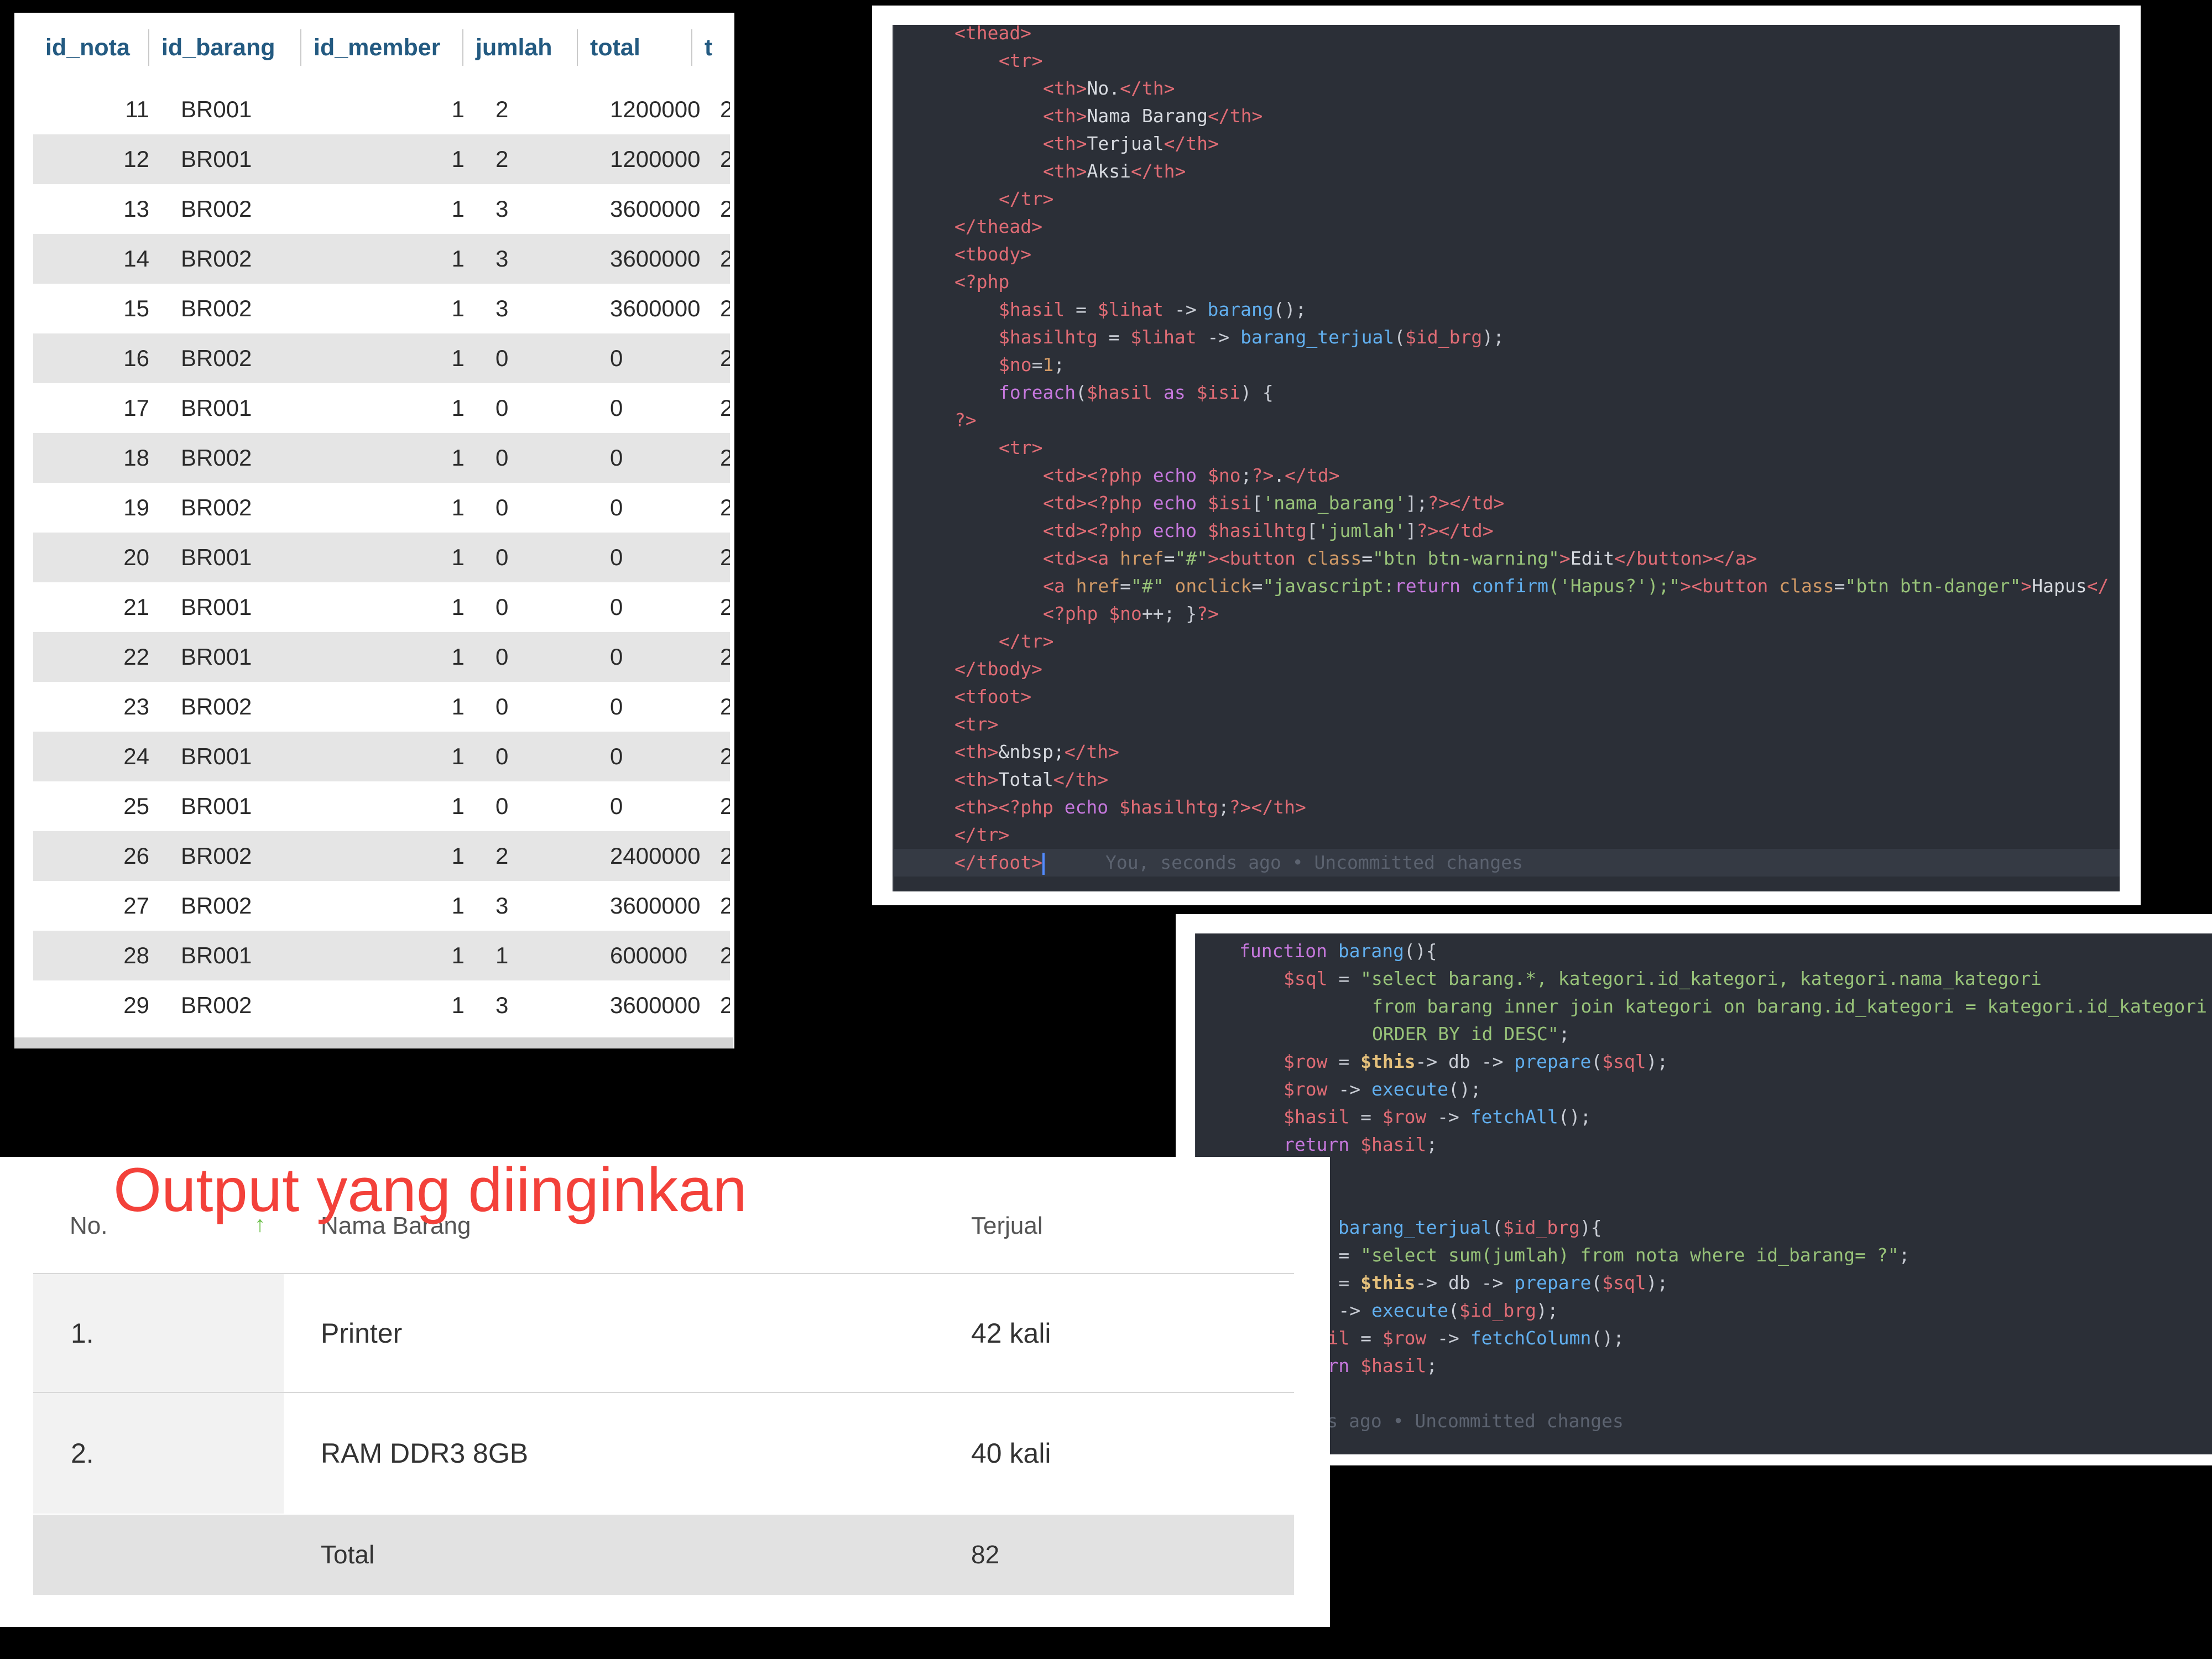 This screenshot has height=1659, width=2212. Describe the element at coordinates (1032, 365) in the screenshot. I see `code-line: $no=1;` at that location.